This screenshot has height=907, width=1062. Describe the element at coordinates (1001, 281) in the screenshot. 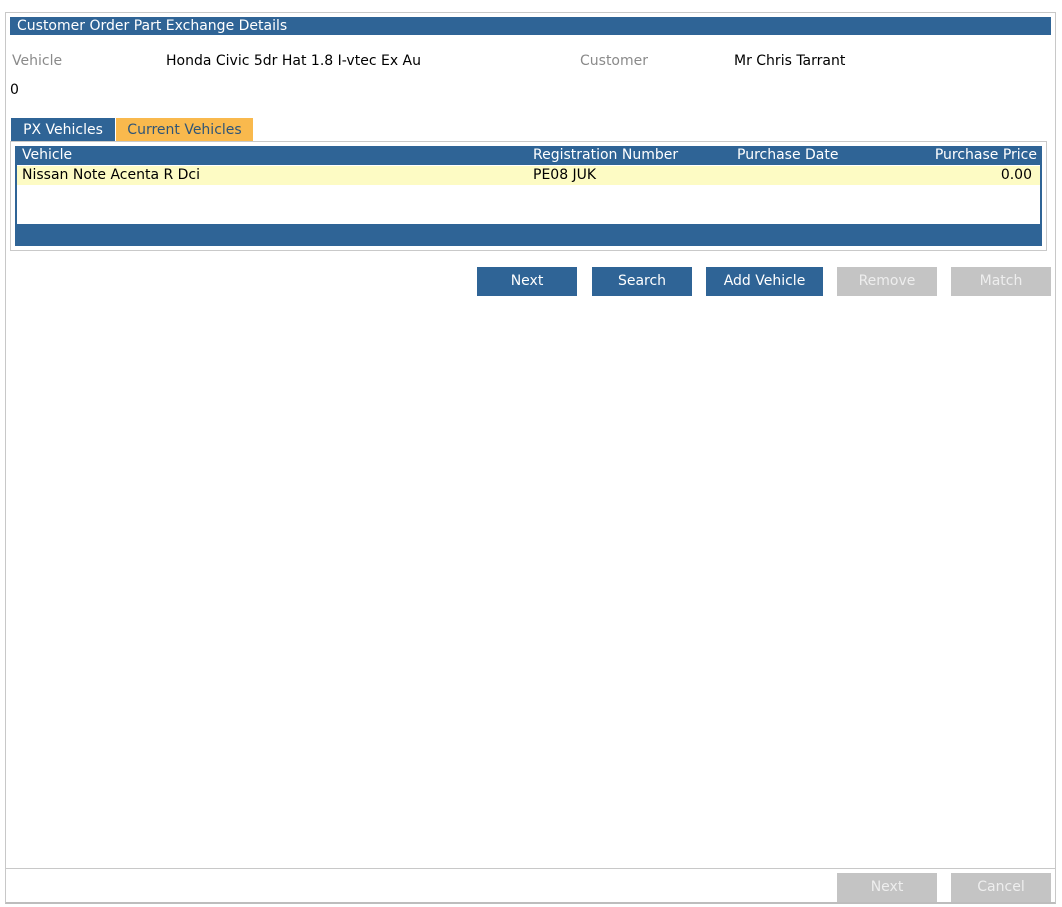

I see `match-button: Match` at that location.